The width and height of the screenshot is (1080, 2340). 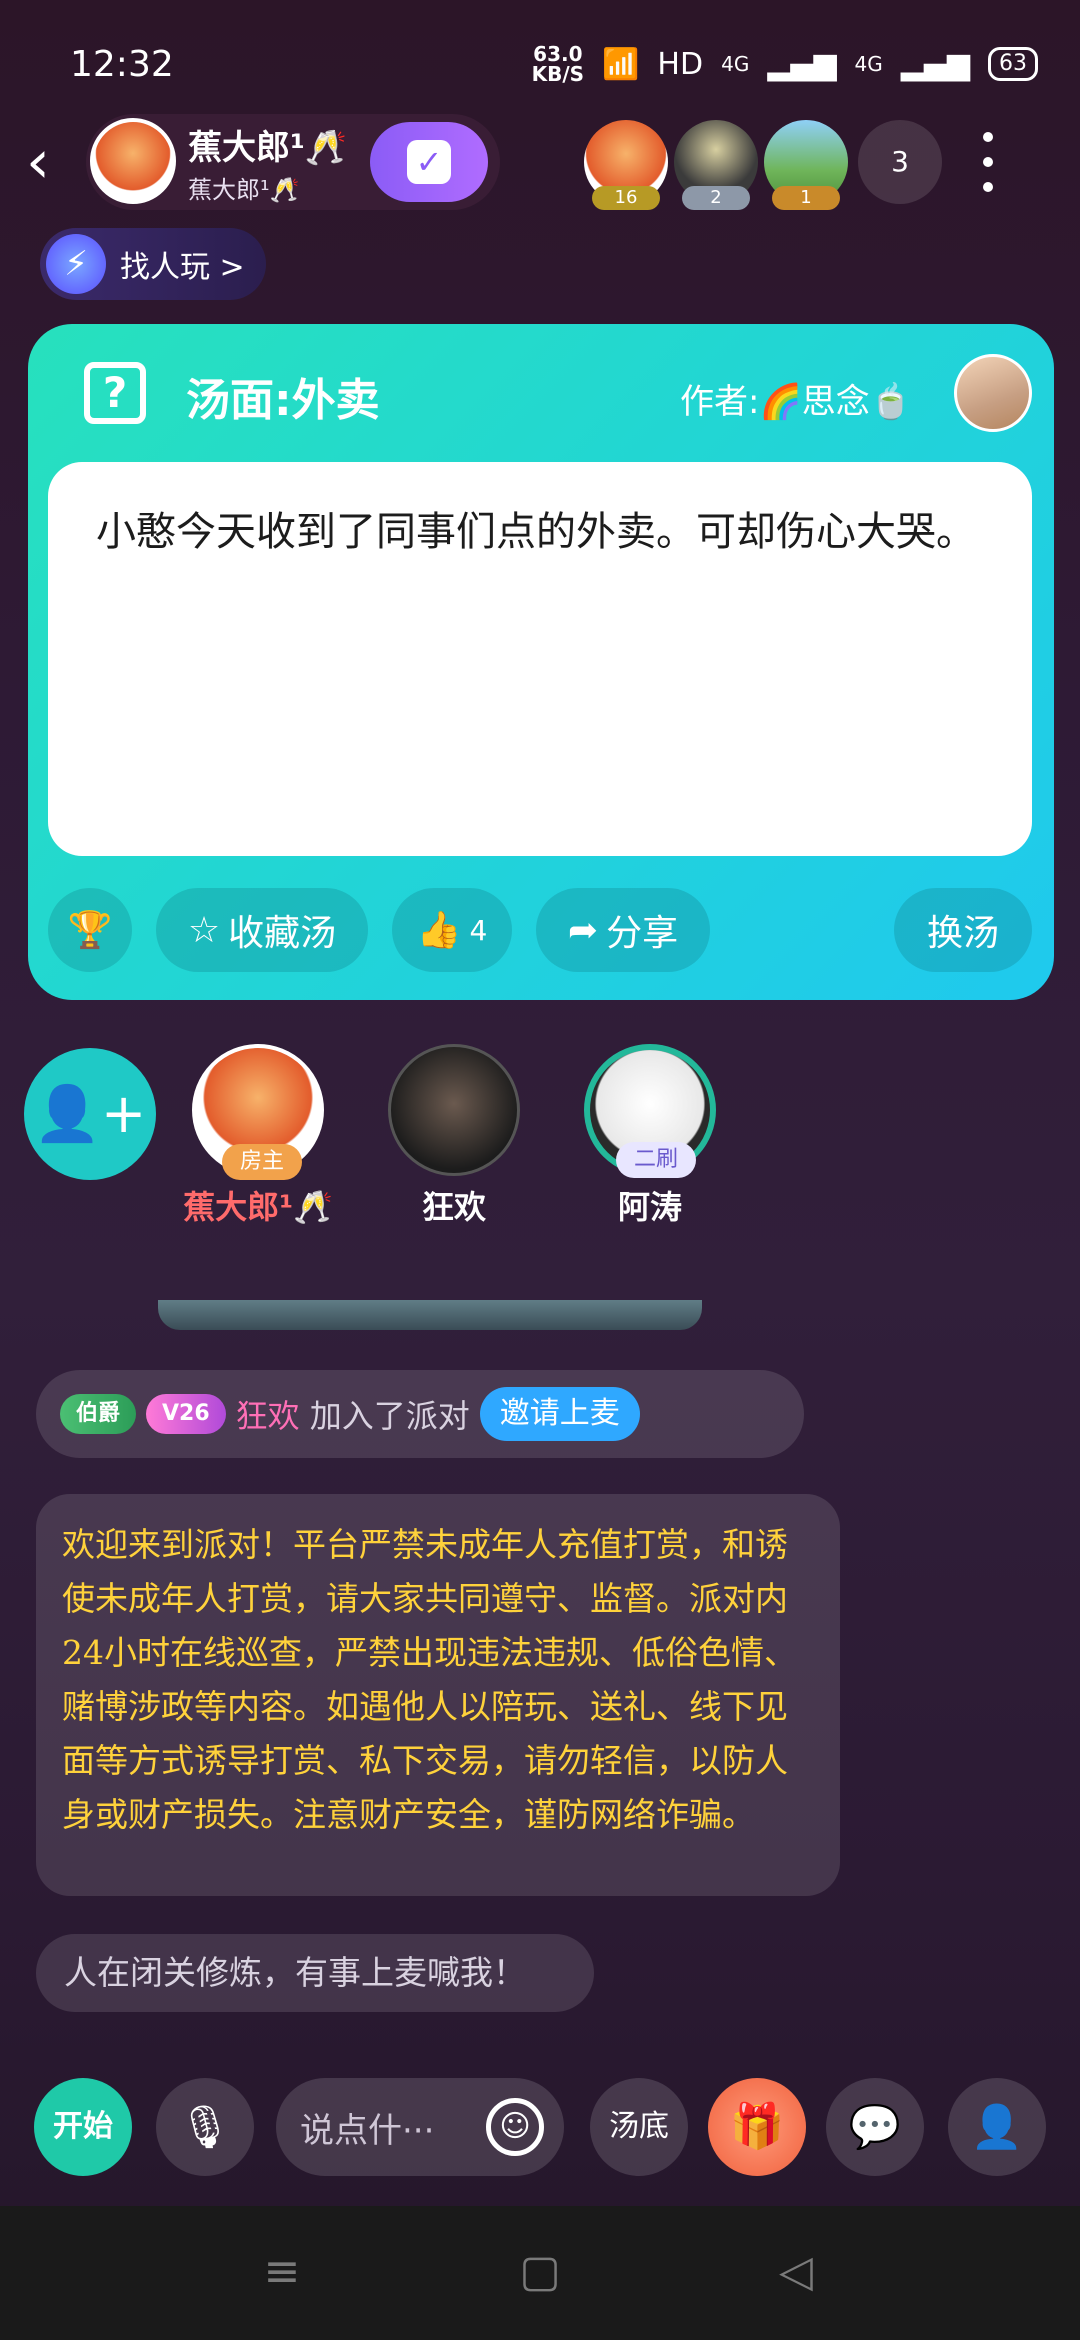 I want to click on chat-button: 💬, so click(x=875, y=2127).